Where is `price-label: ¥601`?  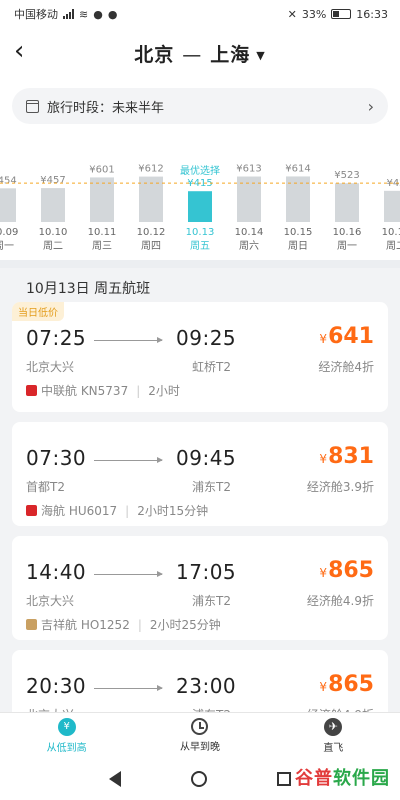 price-label: ¥601 is located at coordinates (101, 169).